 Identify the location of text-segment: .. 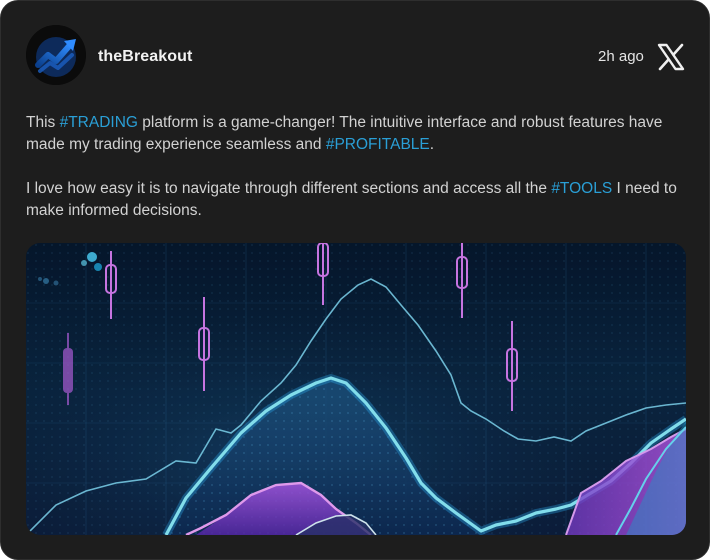
(432, 144).